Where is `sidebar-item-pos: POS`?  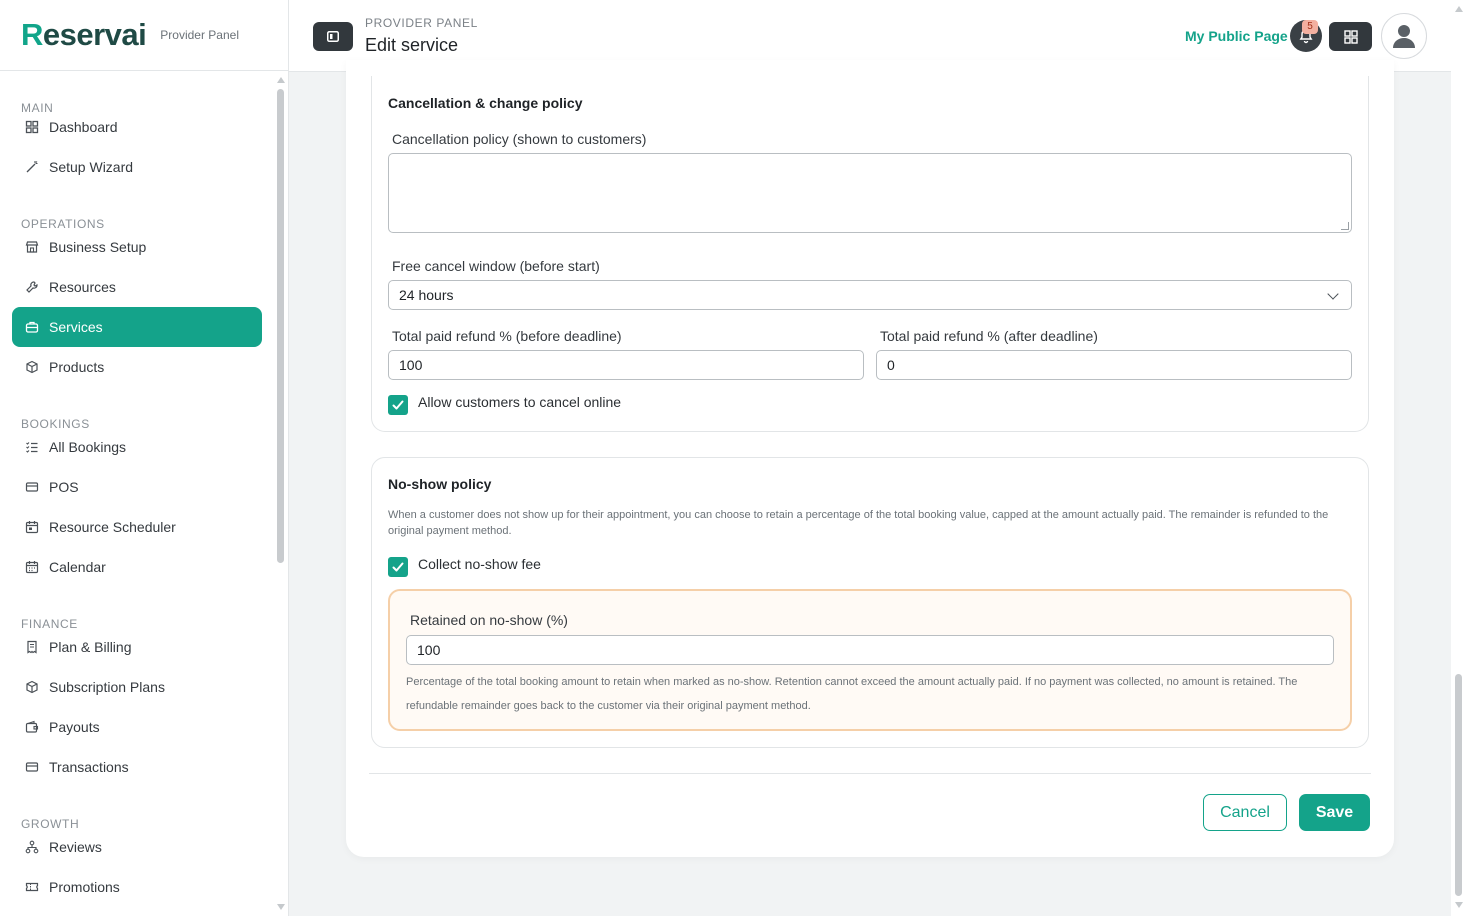
sidebar-item-pos: POS is located at coordinates (137, 487).